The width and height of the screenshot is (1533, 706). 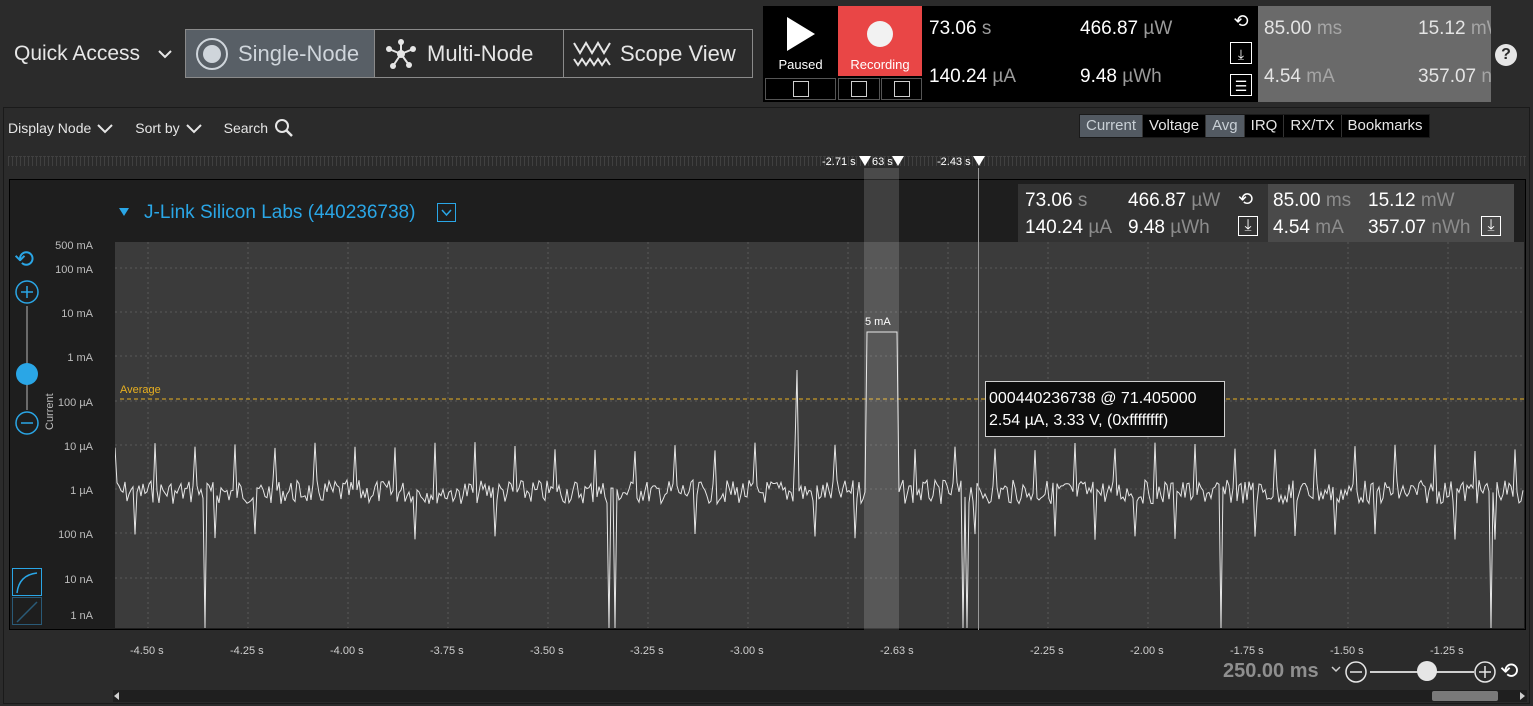 What do you see at coordinates (1427, 671) in the screenshot?
I see `time-zoom-slider-thumb` at bounding box center [1427, 671].